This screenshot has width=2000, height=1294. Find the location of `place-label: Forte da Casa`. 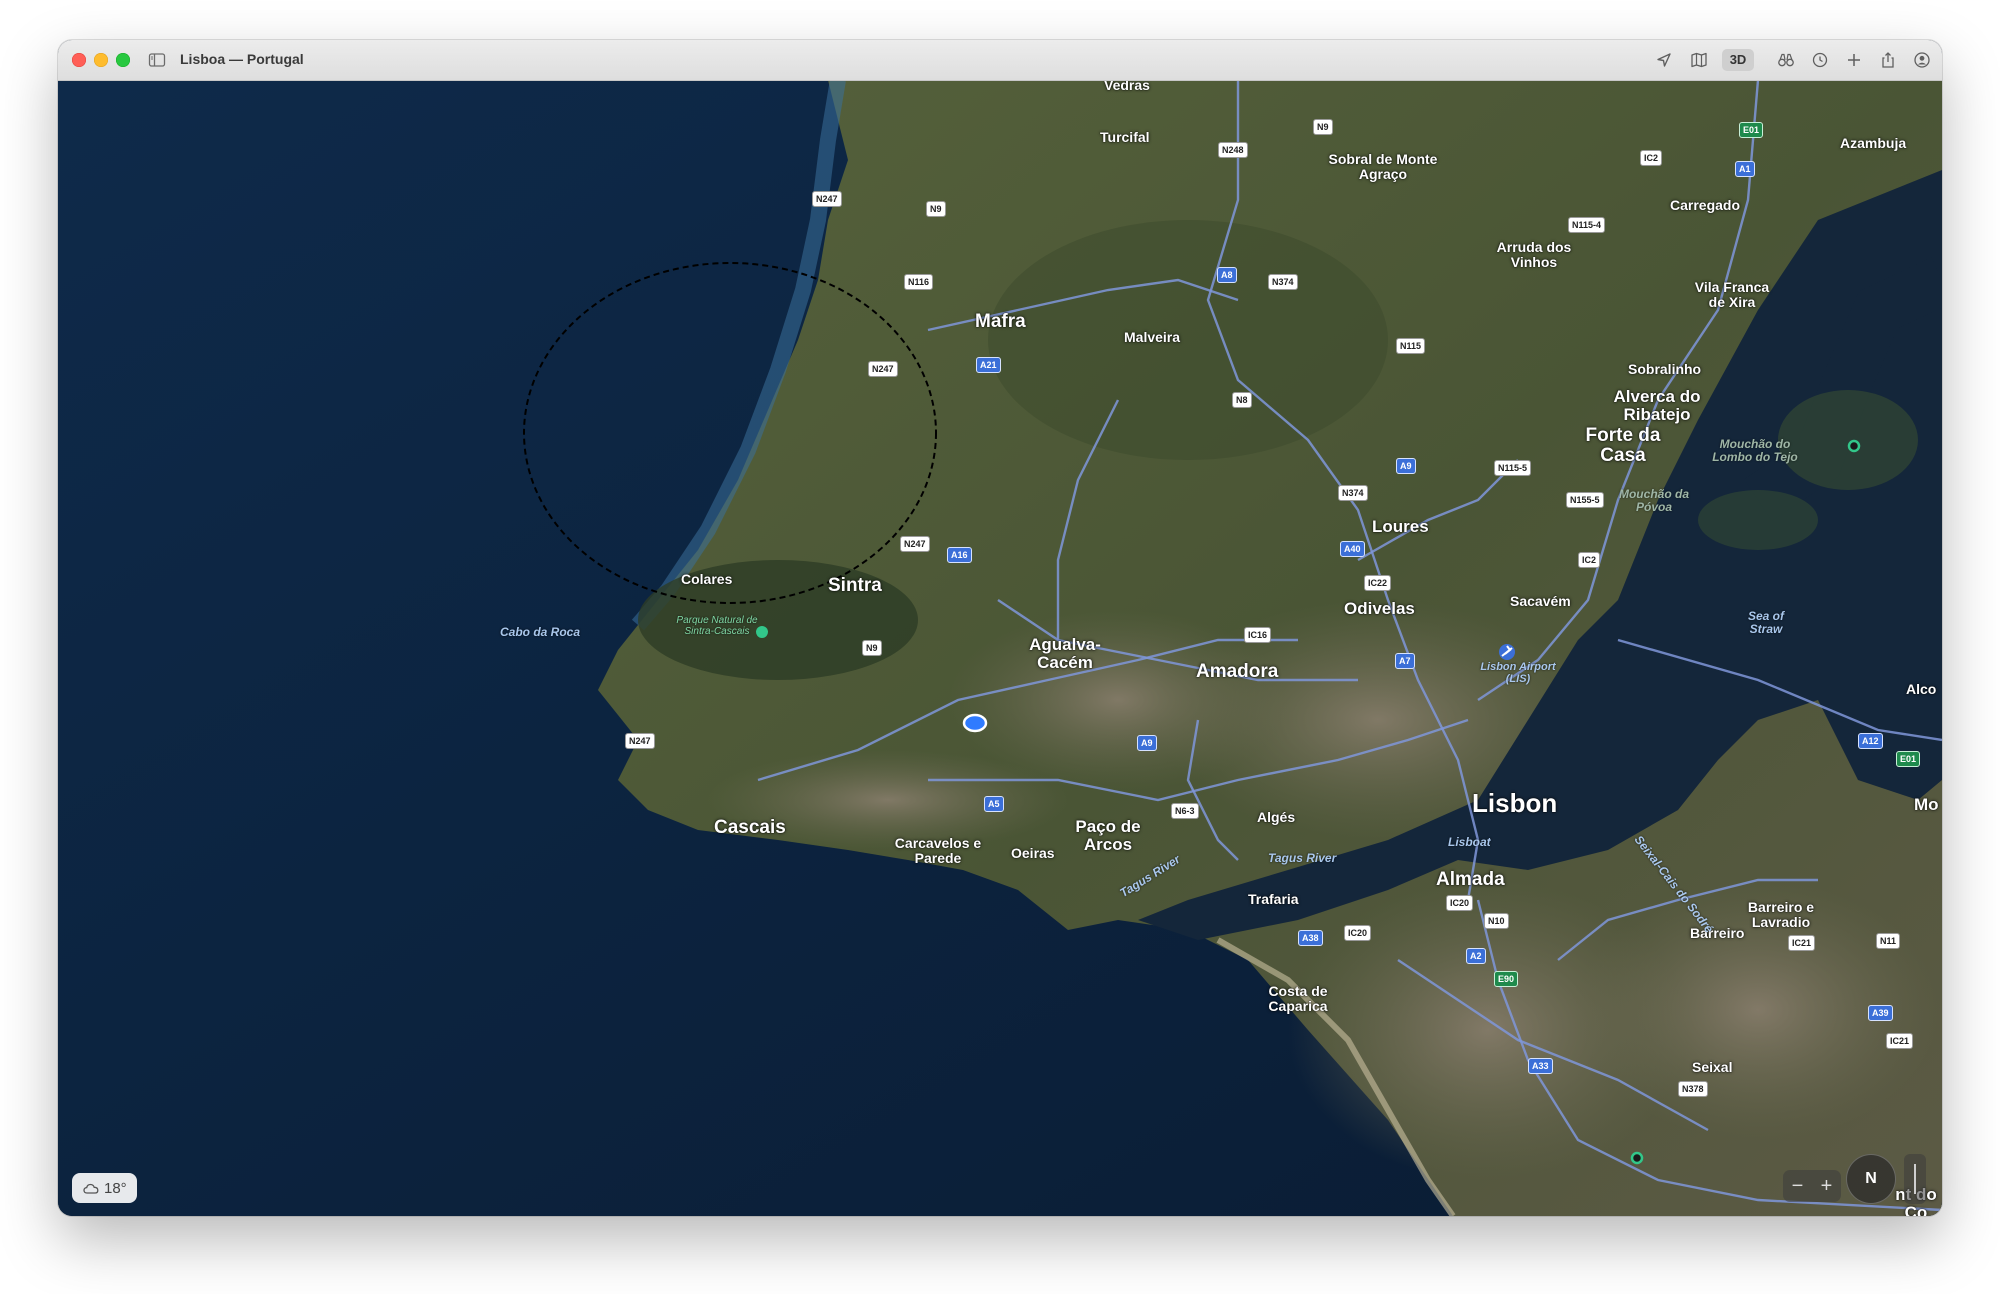

place-label: Forte da Casa is located at coordinates (1623, 445).